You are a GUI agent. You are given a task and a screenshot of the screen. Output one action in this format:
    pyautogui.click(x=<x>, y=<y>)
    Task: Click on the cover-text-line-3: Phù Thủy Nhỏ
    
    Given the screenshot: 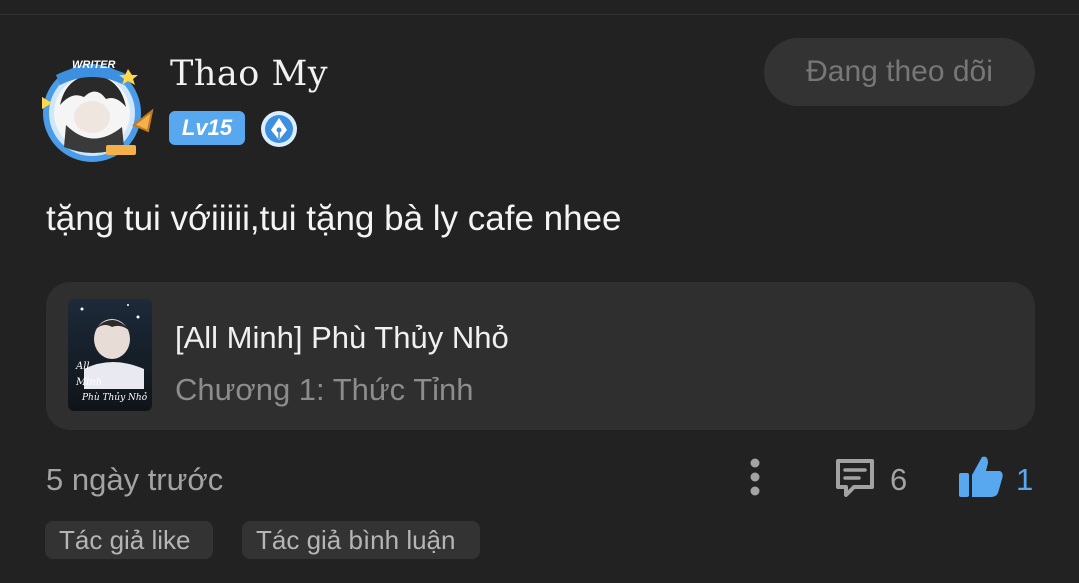 What is the action you would take?
    pyautogui.click(x=115, y=398)
    